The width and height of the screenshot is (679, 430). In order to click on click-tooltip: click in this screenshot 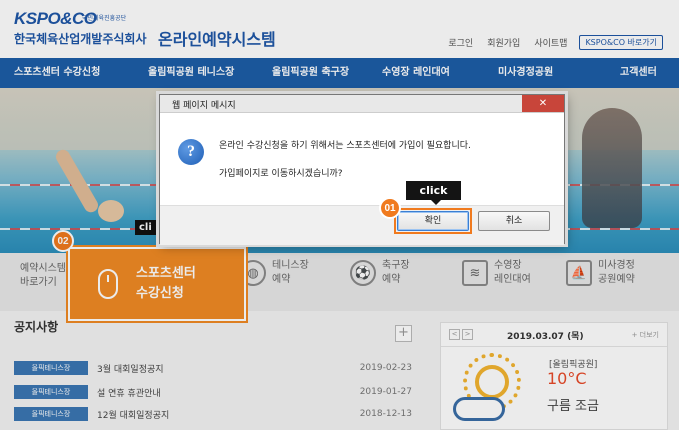, I will do `click(433, 193)`.